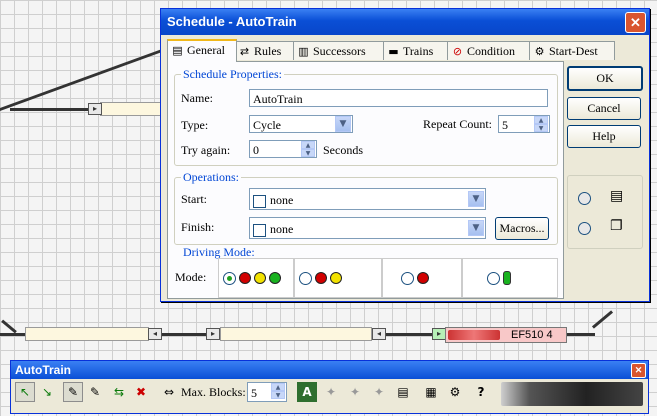 The width and height of the screenshot is (657, 416). Describe the element at coordinates (307, 392) in the screenshot. I see `auto-mode-icon: A` at that location.